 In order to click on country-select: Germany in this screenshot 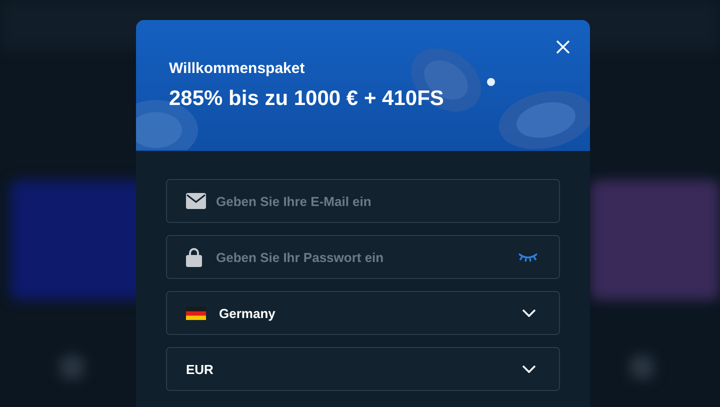, I will do `click(363, 313)`.